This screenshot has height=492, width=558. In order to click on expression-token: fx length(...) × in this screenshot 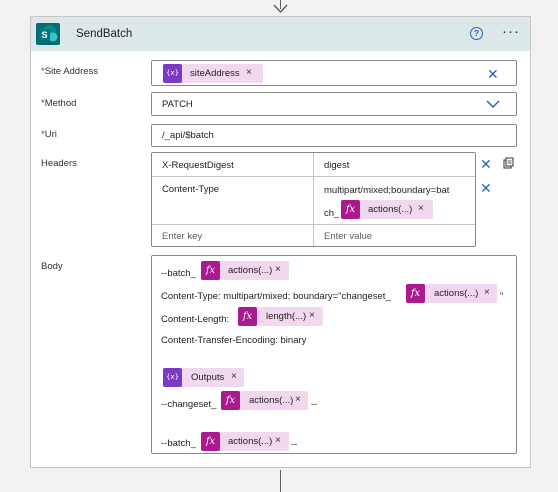, I will do `click(280, 316)`.